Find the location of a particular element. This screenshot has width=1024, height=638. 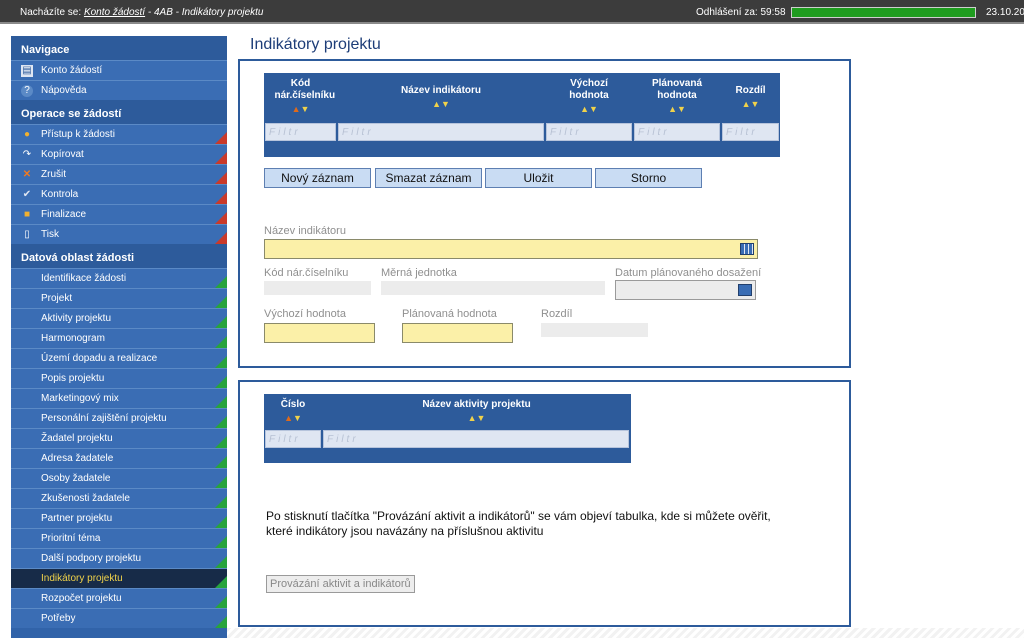

sidebar-item-data: Zkušenosti žadatele is located at coordinates (119, 498).